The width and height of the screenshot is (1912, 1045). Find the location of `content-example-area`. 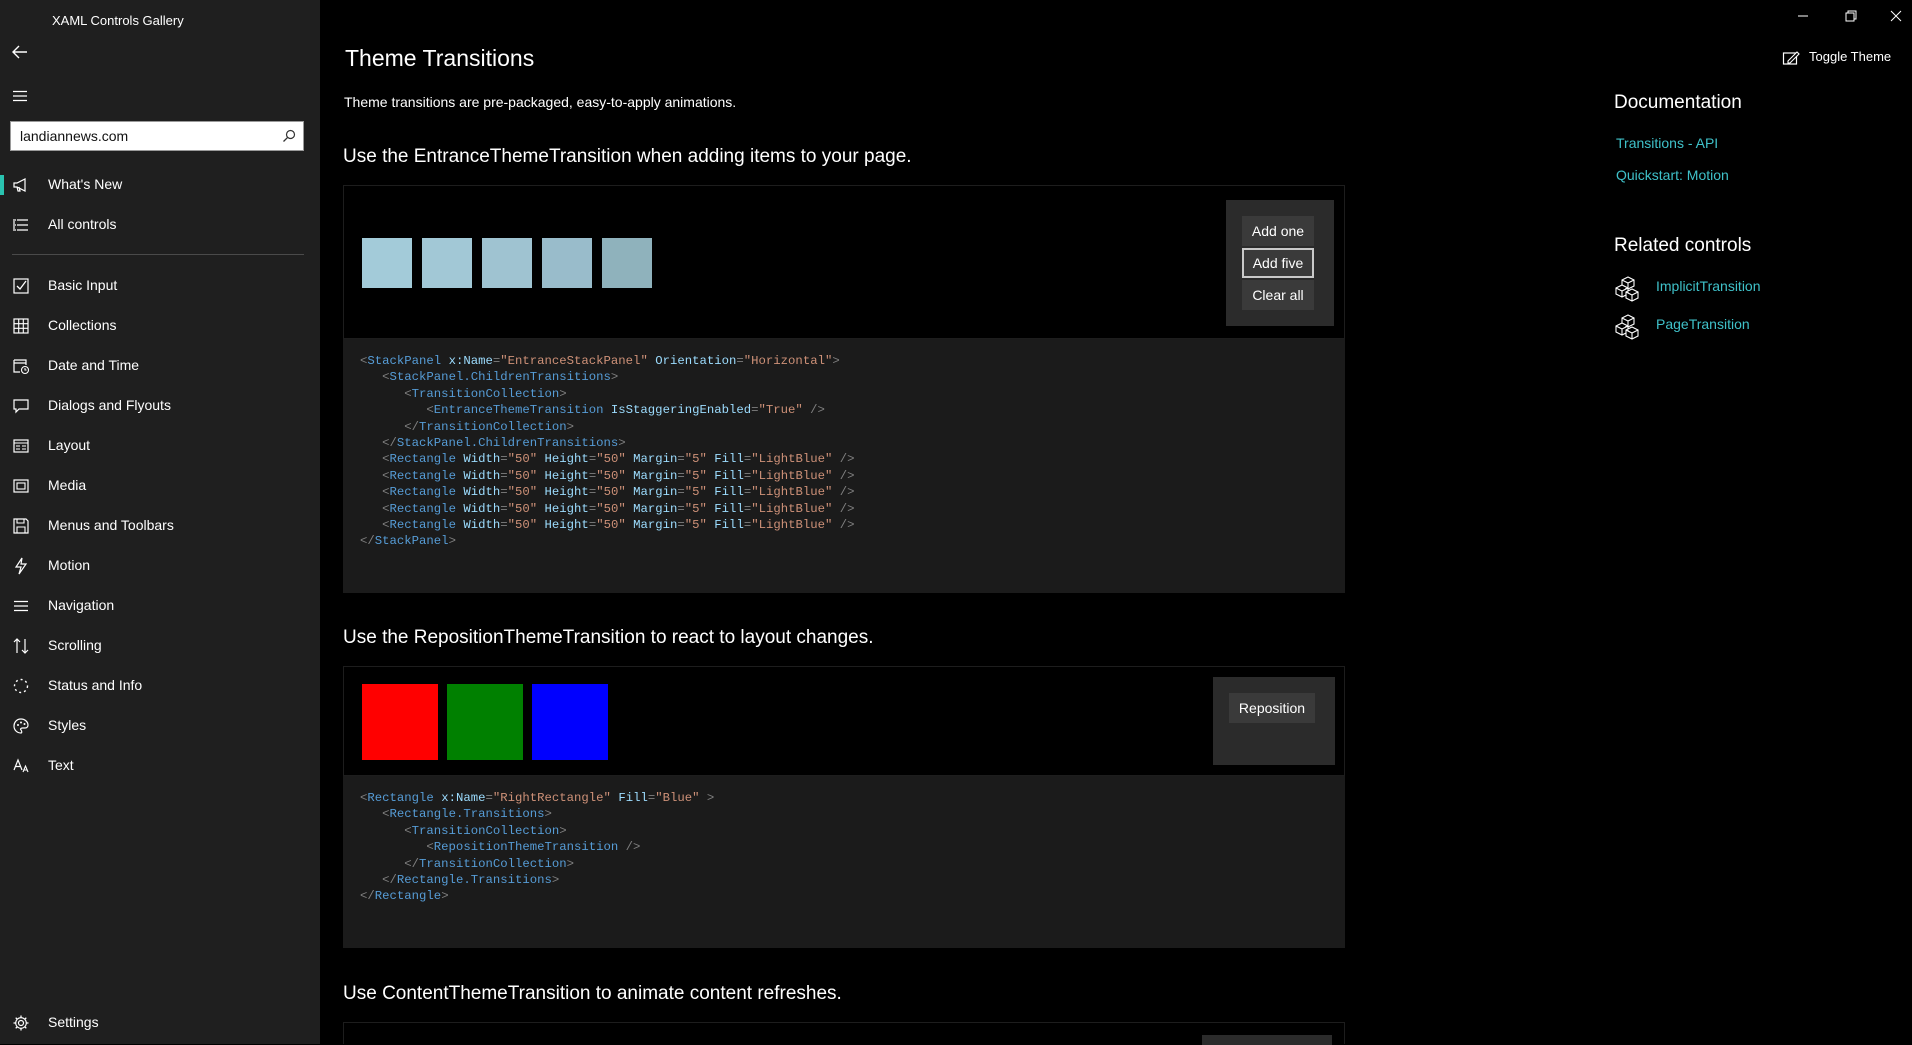

content-example-area is located at coordinates (844, 1033).